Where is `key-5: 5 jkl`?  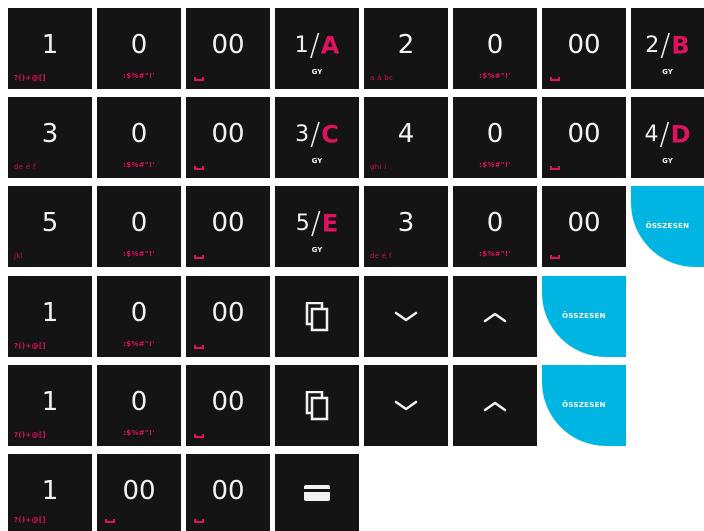
key-5: 5 jkl is located at coordinates (50, 226).